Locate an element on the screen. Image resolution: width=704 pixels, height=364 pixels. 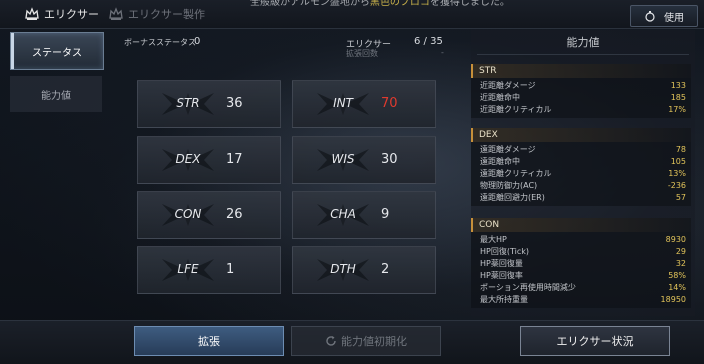
expand-button: 拡張 is located at coordinates (209, 341).